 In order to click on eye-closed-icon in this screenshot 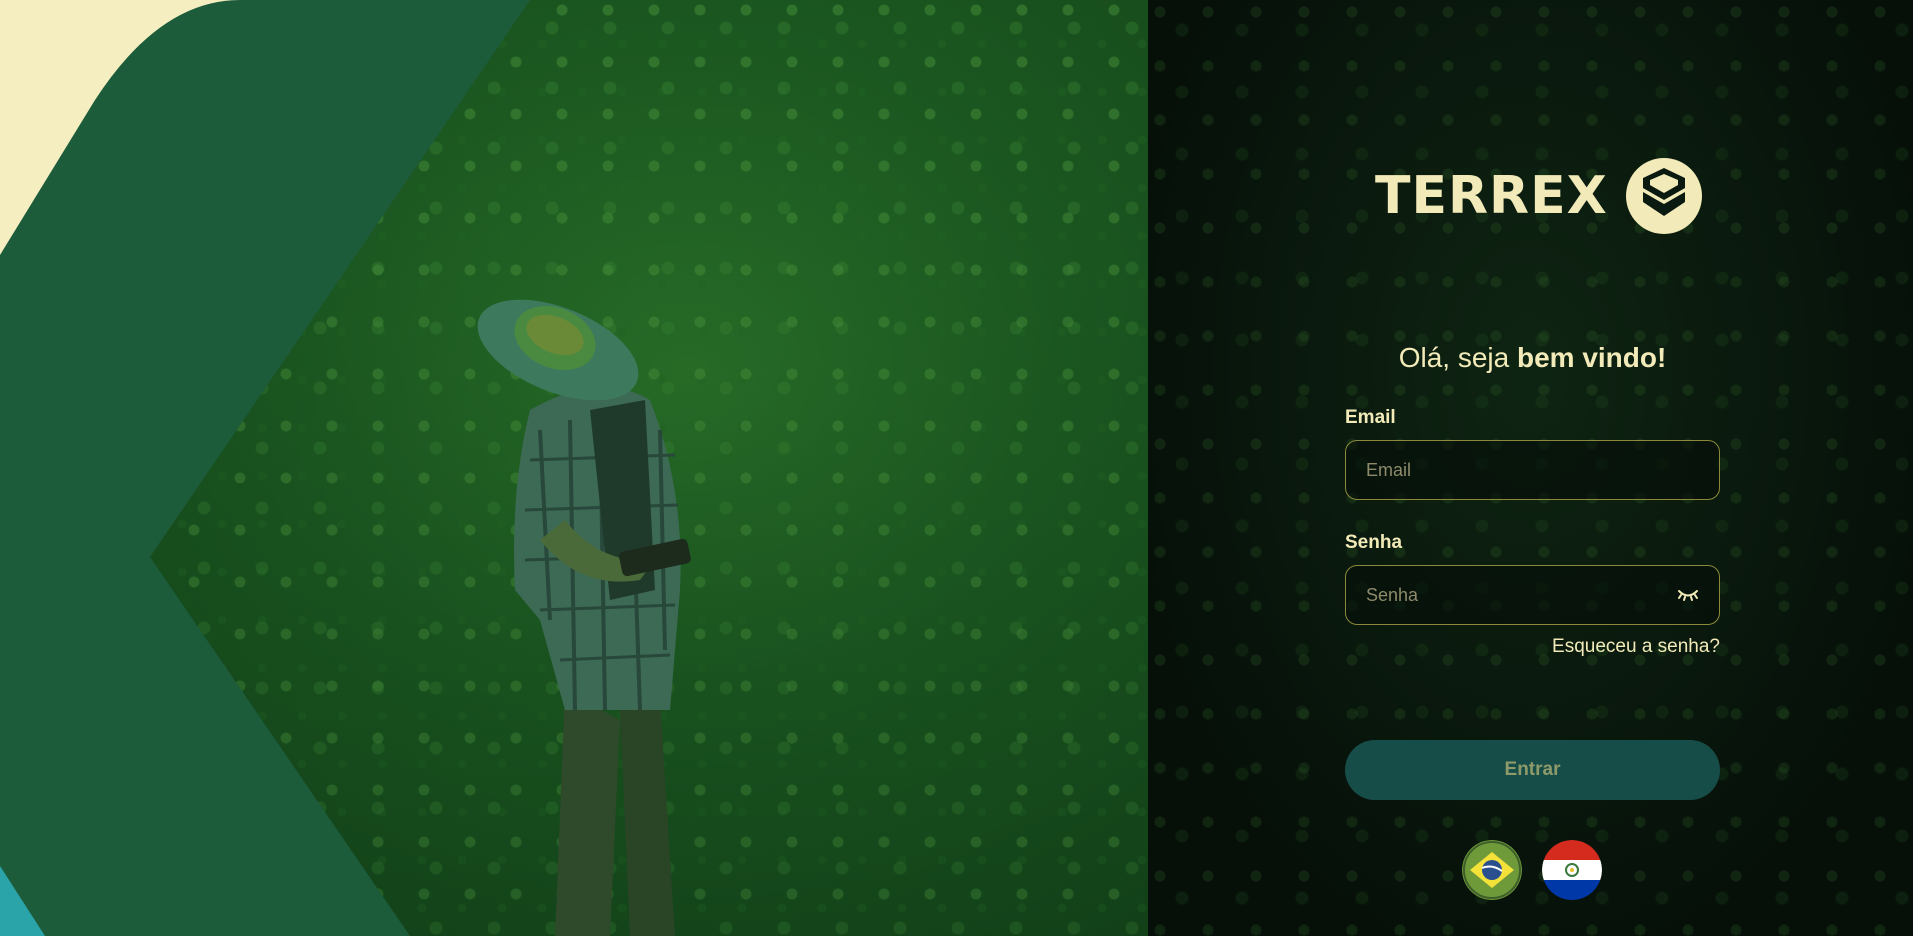, I will do `click(1688, 595)`.